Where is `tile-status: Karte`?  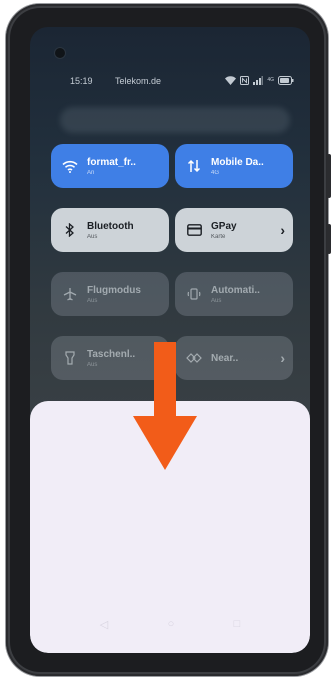
tile-status: Karte is located at coordinates (218, 236).